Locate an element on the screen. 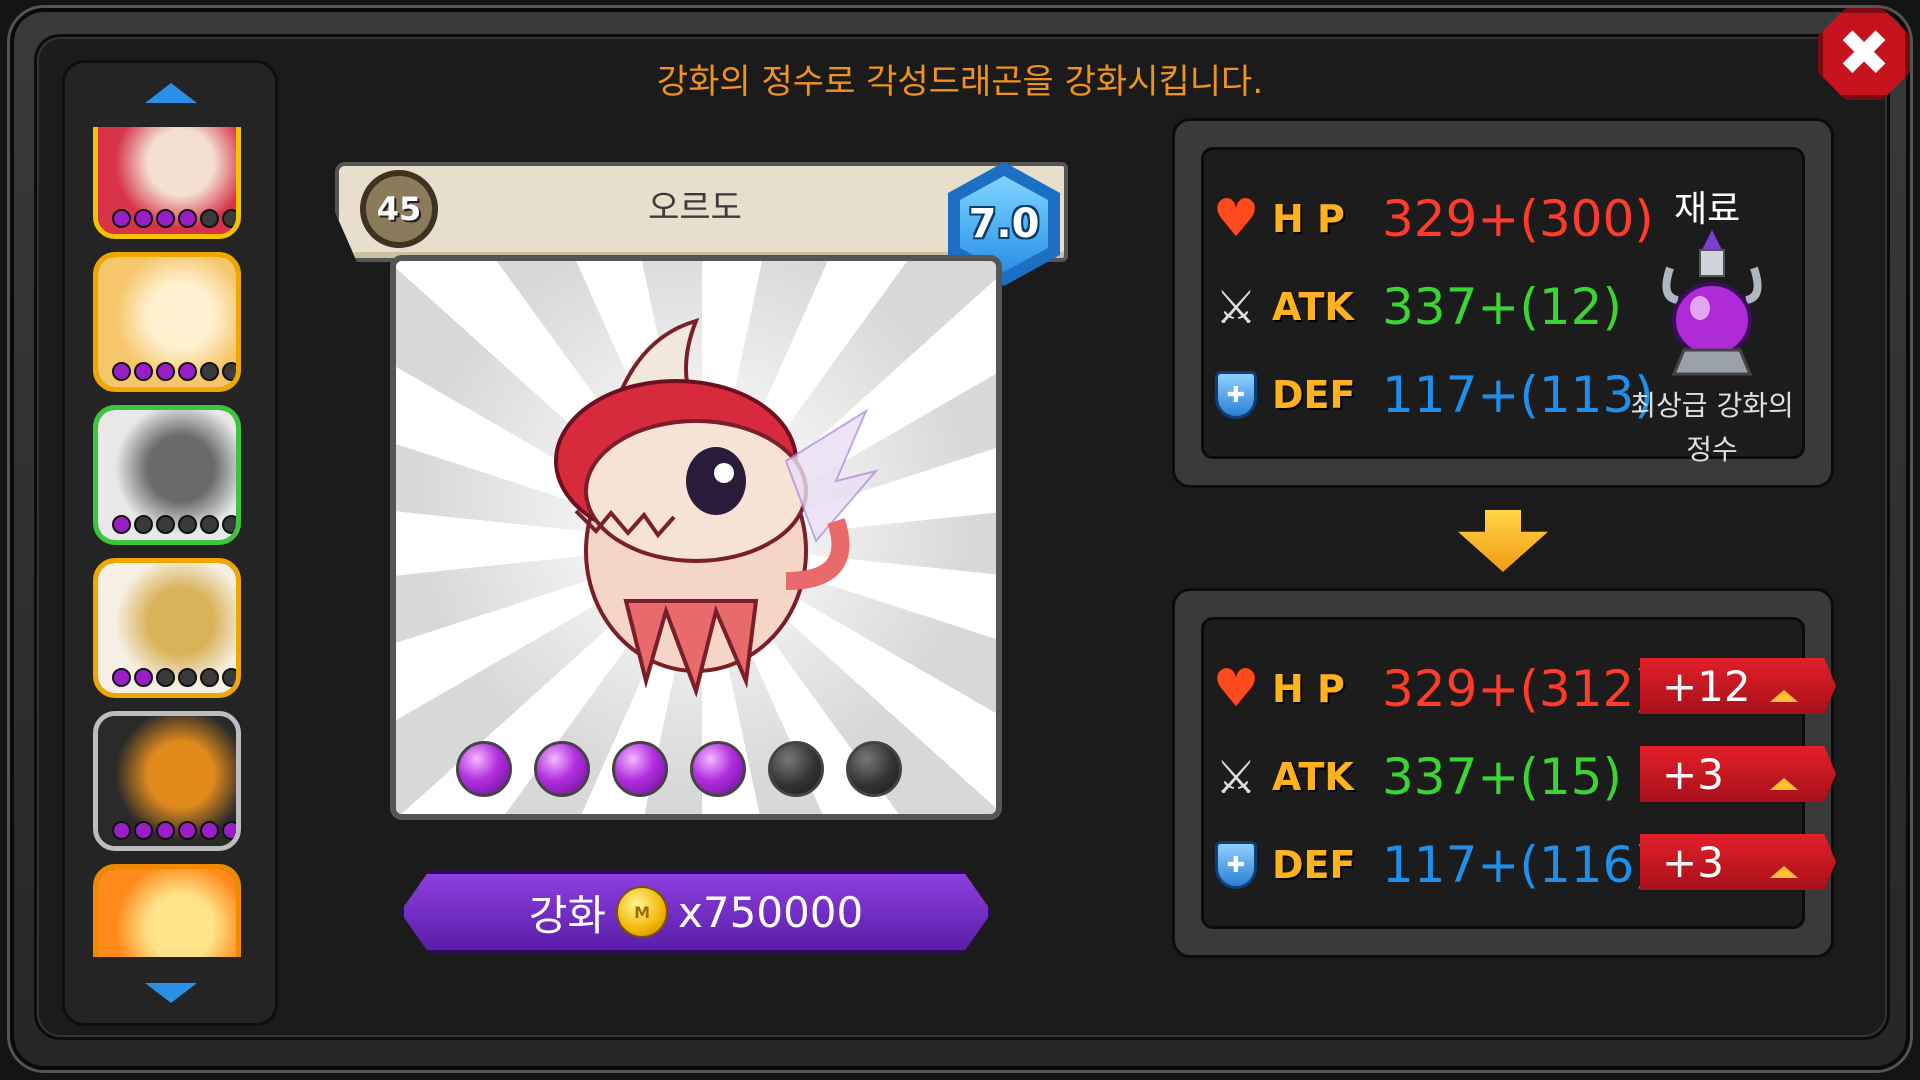  hp-increase-badge: +12 is located at coordinates (1738, 686).